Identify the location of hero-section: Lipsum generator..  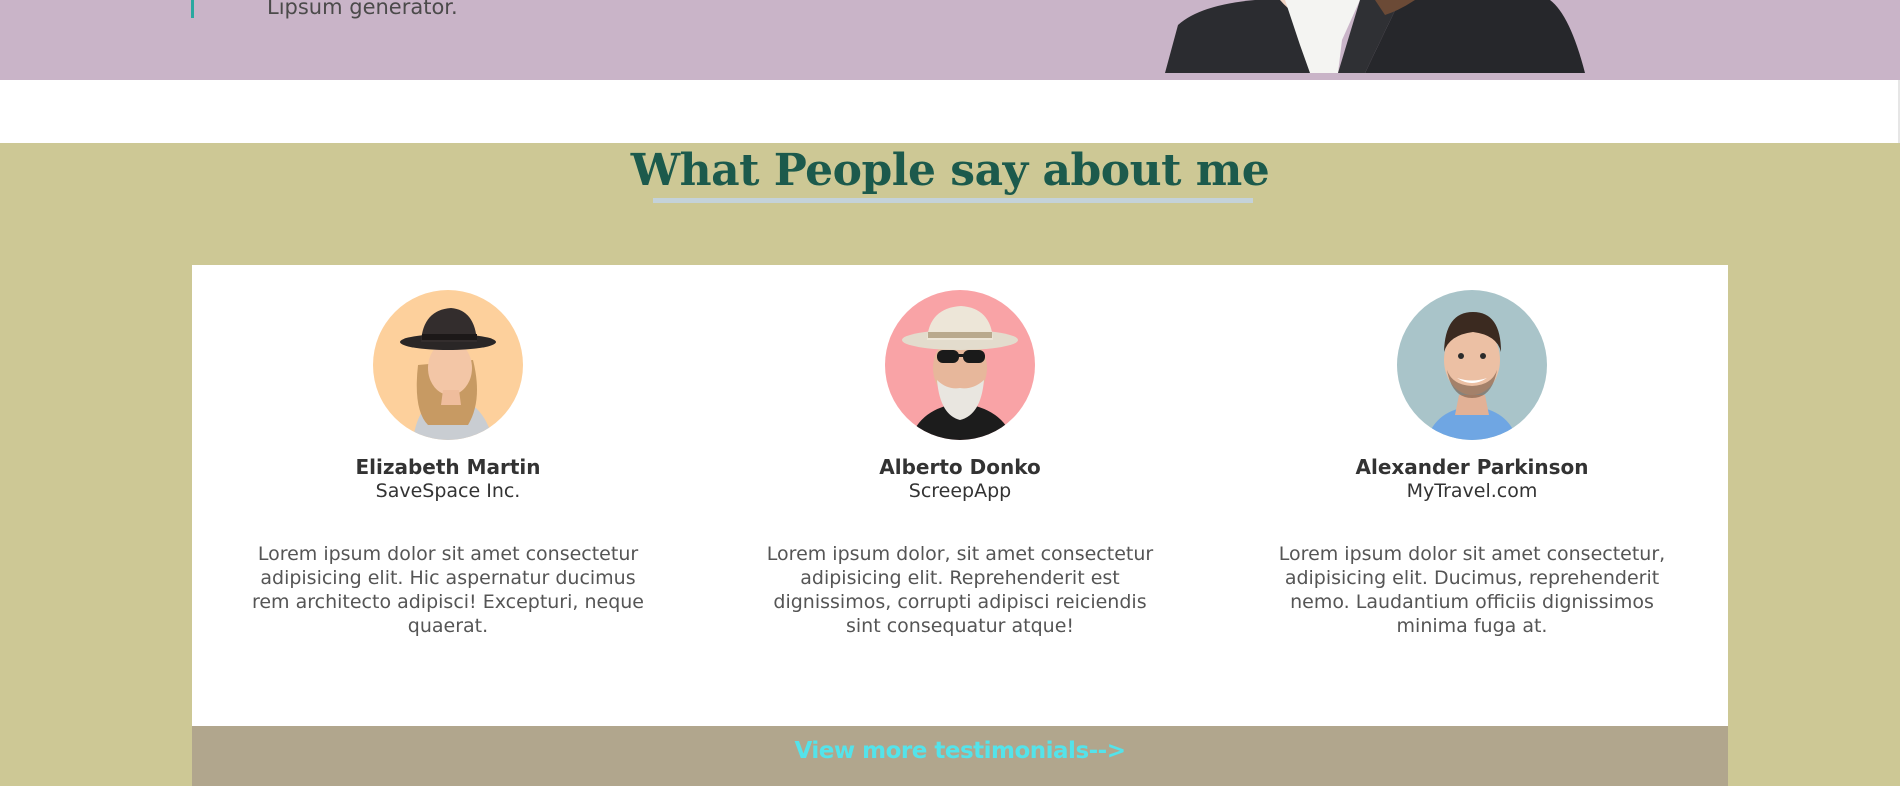
(950, 40).